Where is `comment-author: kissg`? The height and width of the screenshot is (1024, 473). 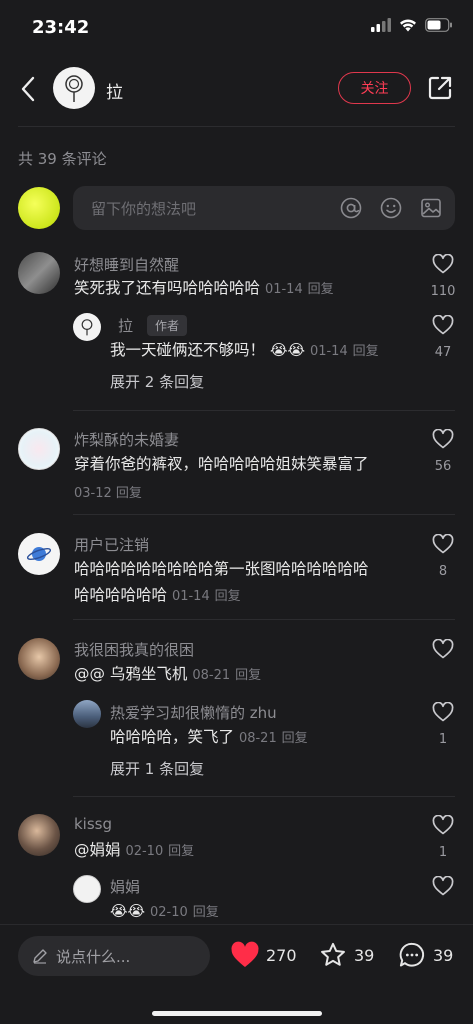 comment-author: kissg is located at coordinates (93, 824).